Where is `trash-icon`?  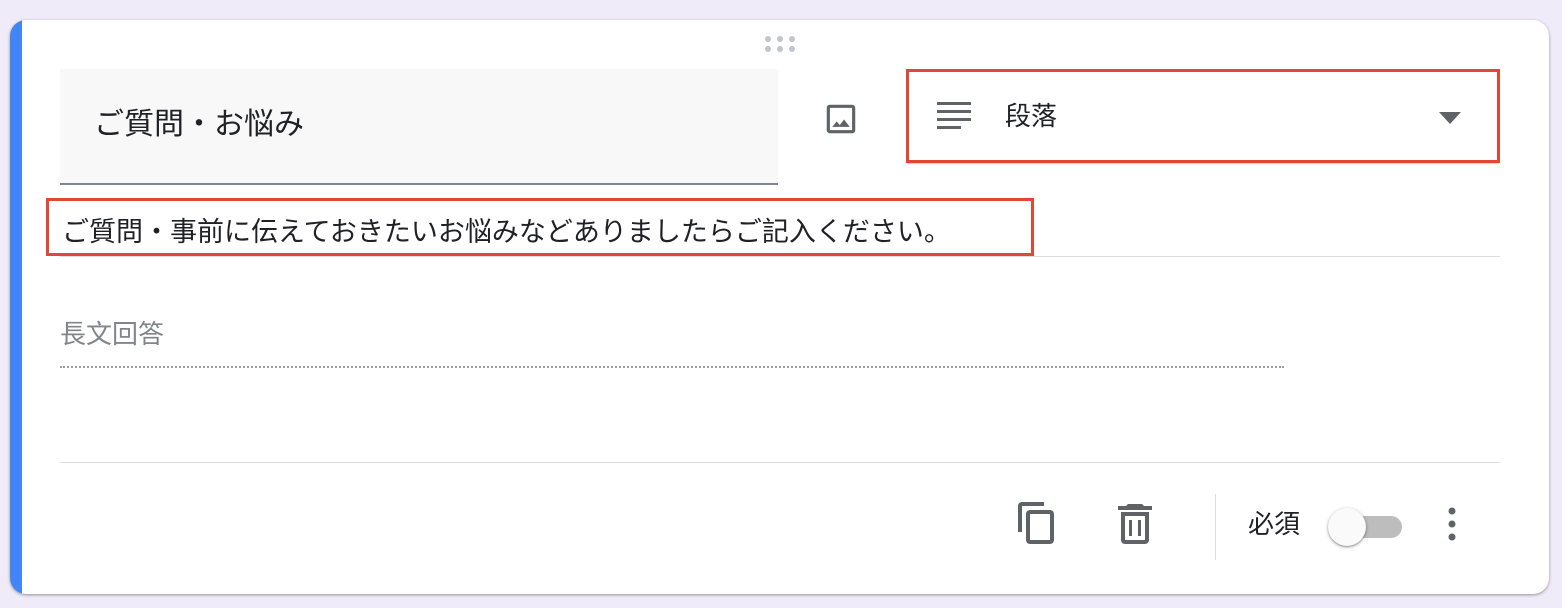
trash-icon is located at coordinates (1135, 524).